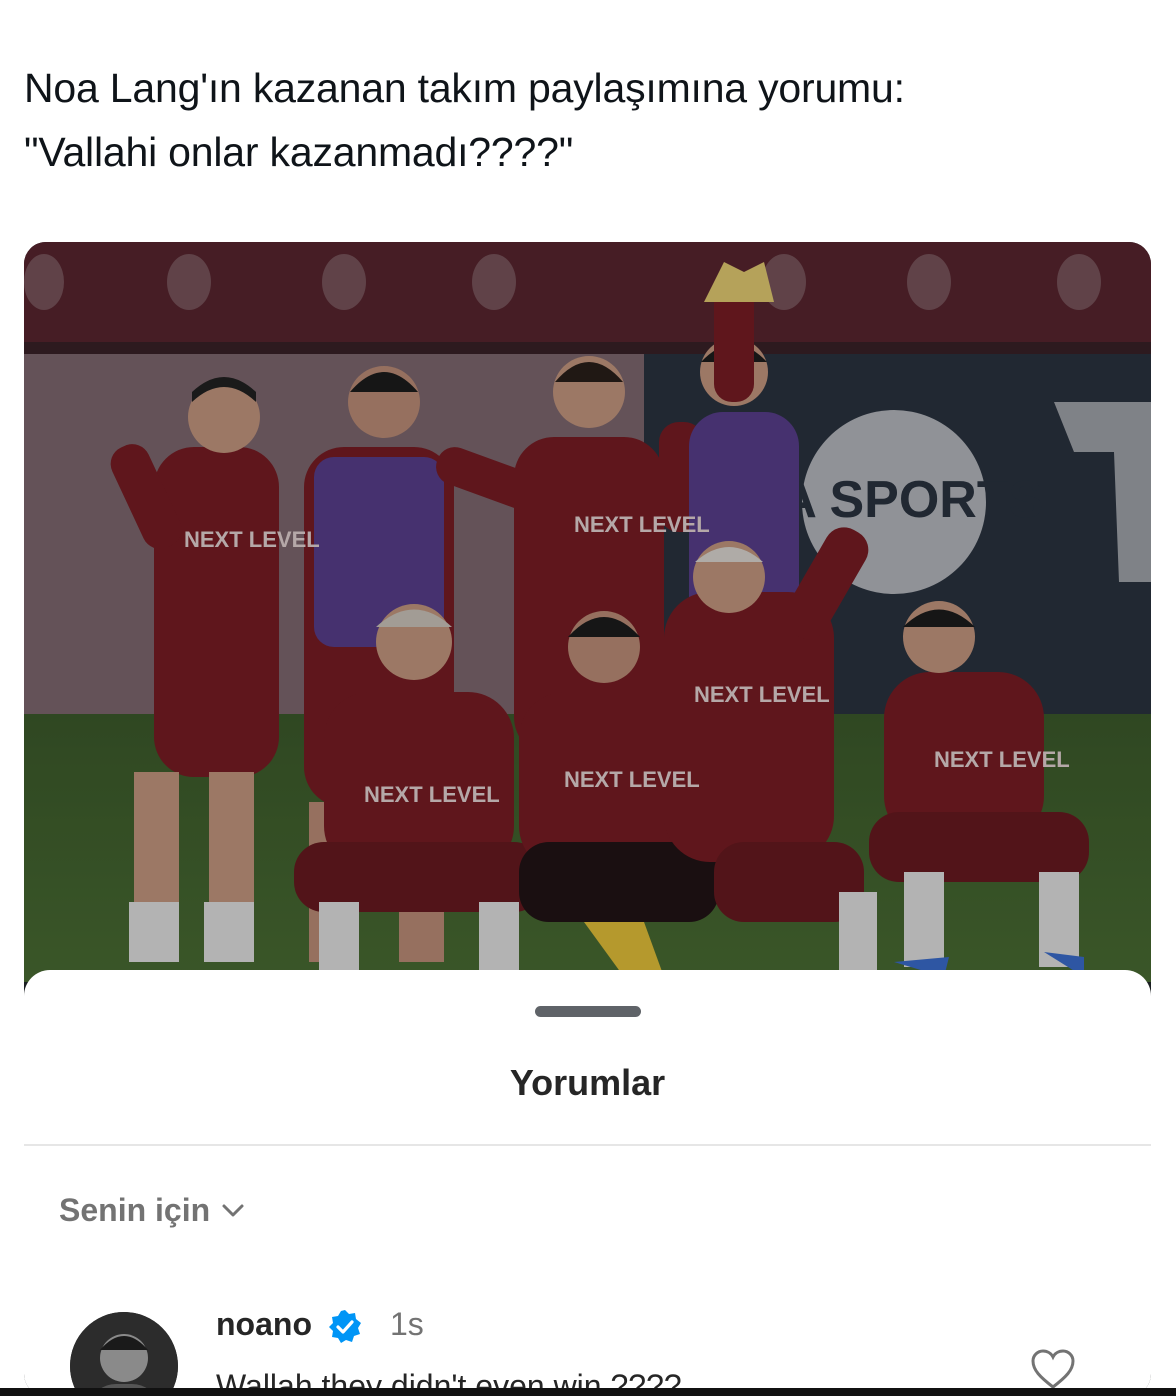 The width and height of the screenshot is (1176, 1396). I want to click on comment-username: noano, so click(264, 1324).